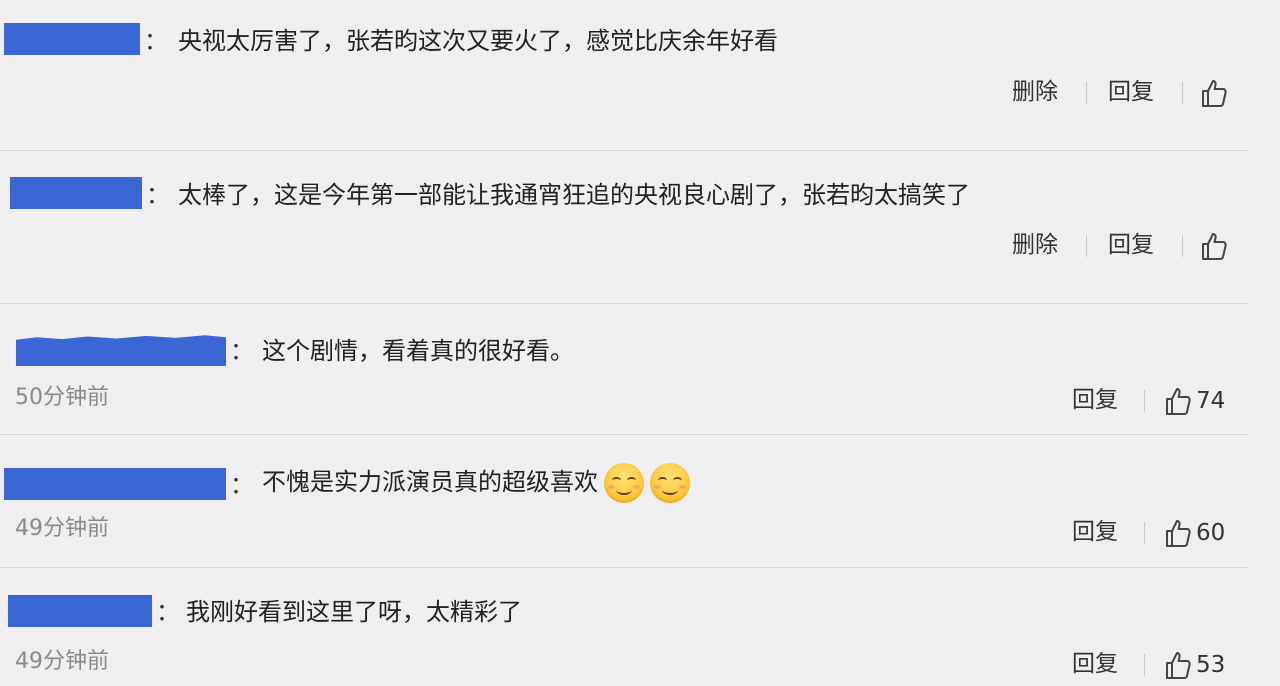 This screenshot has height=686, width=1280. Describe the element at coordinates (574, 195) in the screenshot. I see `comment-text: 太棒了，这是今年第一部能让我通宵狂追的央视良心剧了，张若昀太搞笑了` at that location.